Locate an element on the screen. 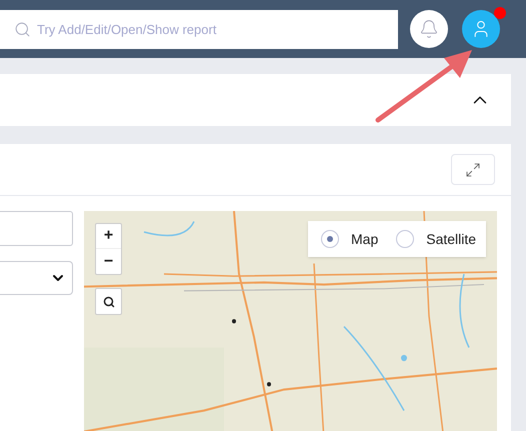 This screenshot has height=431, width=526. profile-button is located at coordinates (481, 29).